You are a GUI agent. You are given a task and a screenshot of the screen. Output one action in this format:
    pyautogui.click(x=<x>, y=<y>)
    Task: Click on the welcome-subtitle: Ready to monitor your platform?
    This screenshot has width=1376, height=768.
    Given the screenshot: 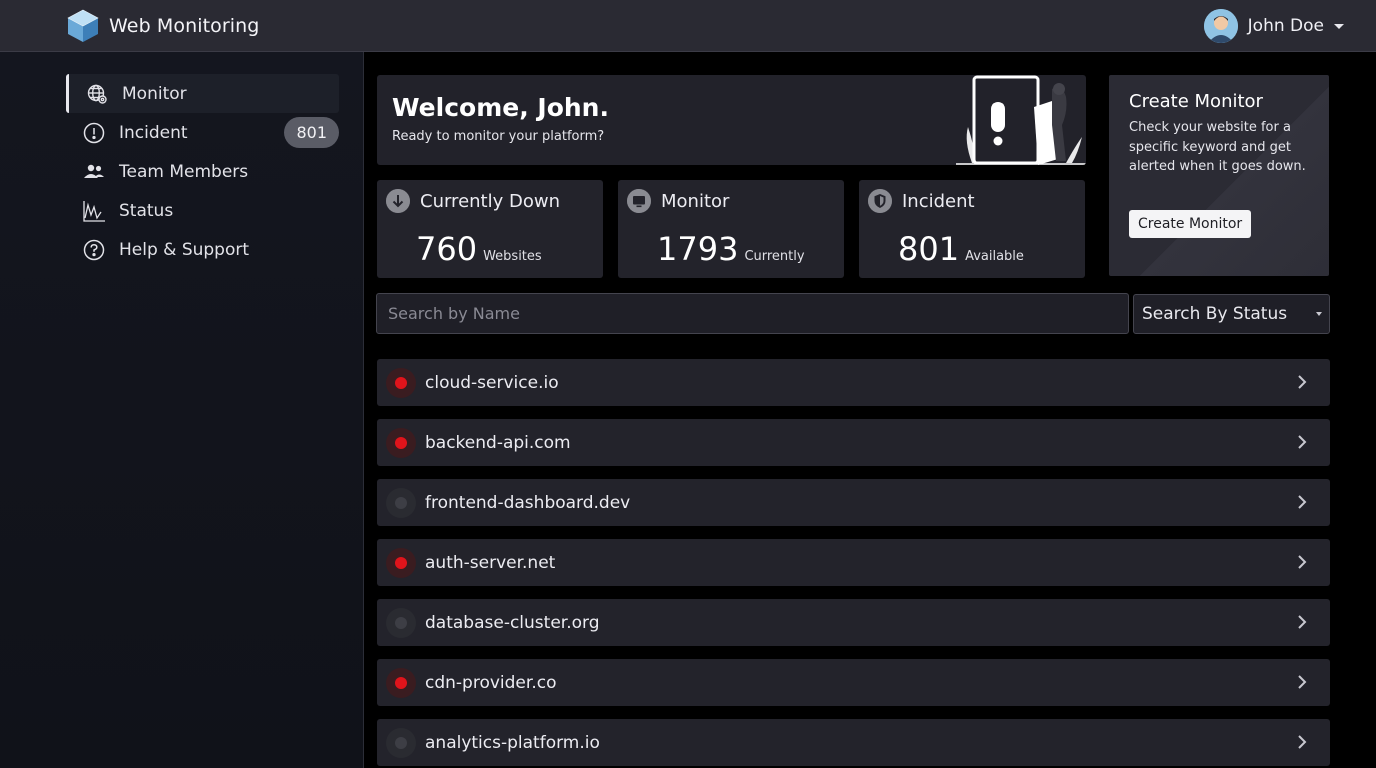 What is the action you would take?
    pyautogui.click(x=498, y=136)
    